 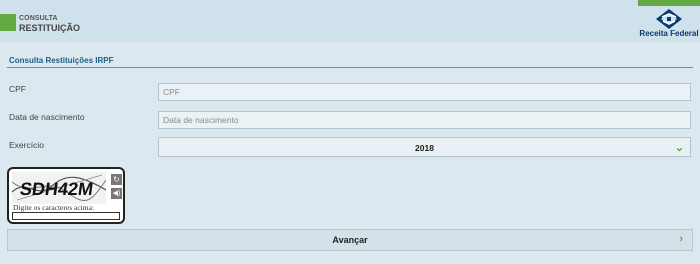 What do you see at coordinates (116, 193) in the screenshot?
I see `audio-icon: ◀)` at bounding box center [116, 193].